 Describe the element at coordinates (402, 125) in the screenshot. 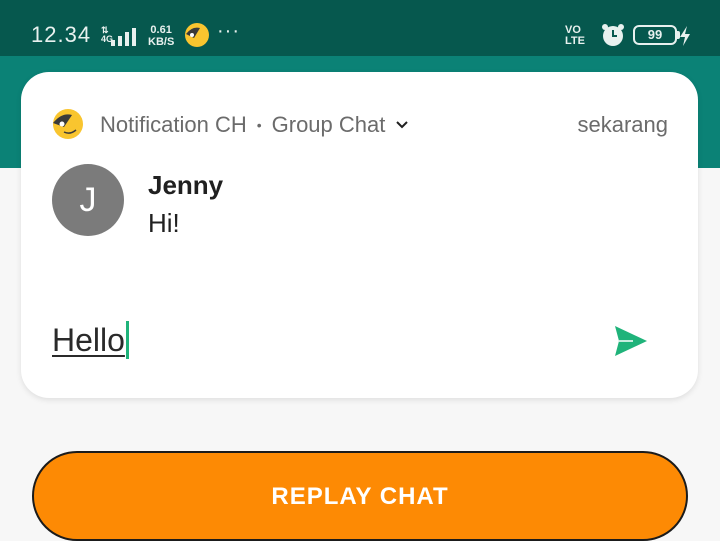

I see `chevron-down-icon` at that location.